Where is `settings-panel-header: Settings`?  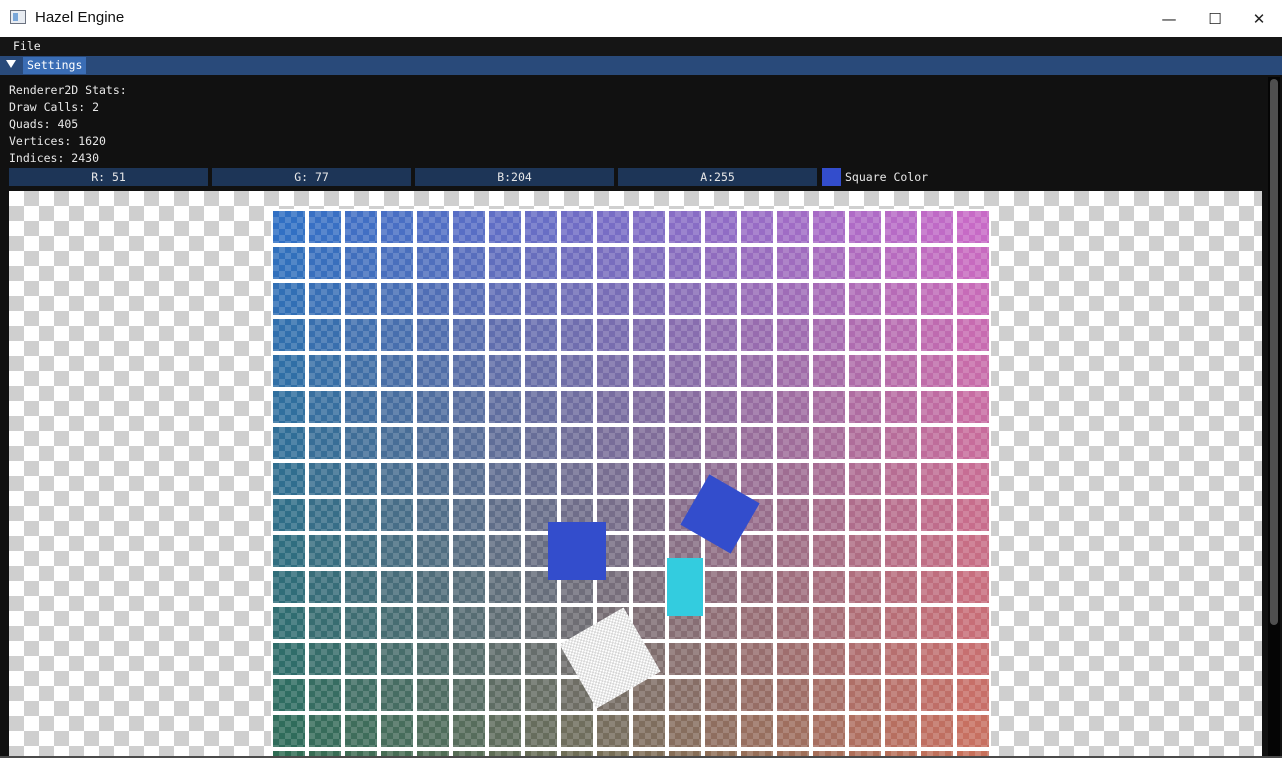 settings-panel-header: Settings is located at coordinates (641, 65).